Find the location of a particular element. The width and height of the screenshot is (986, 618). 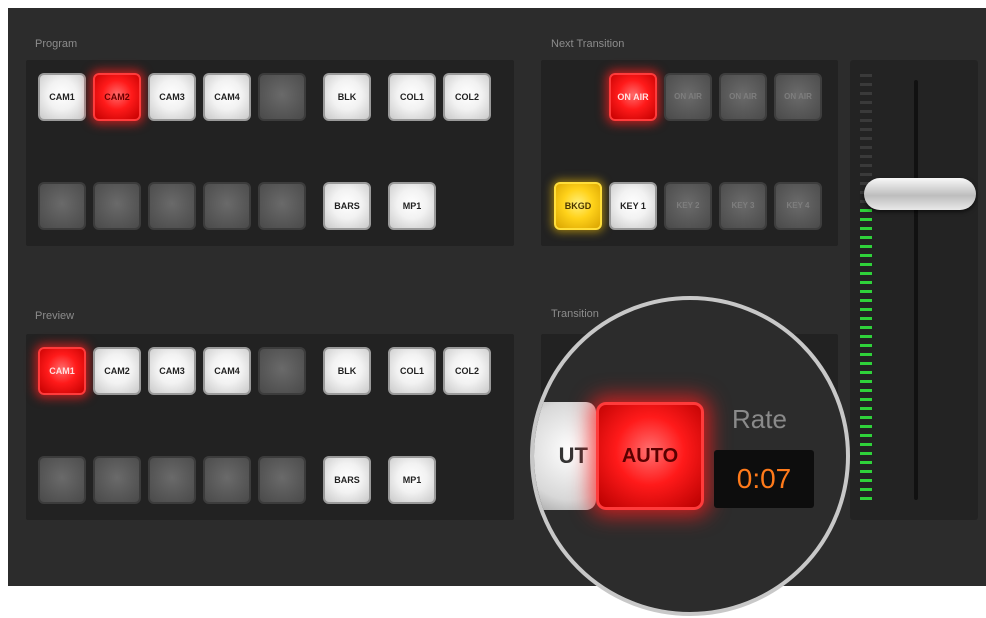

tbar-handle is located at coordinates (920, 194).